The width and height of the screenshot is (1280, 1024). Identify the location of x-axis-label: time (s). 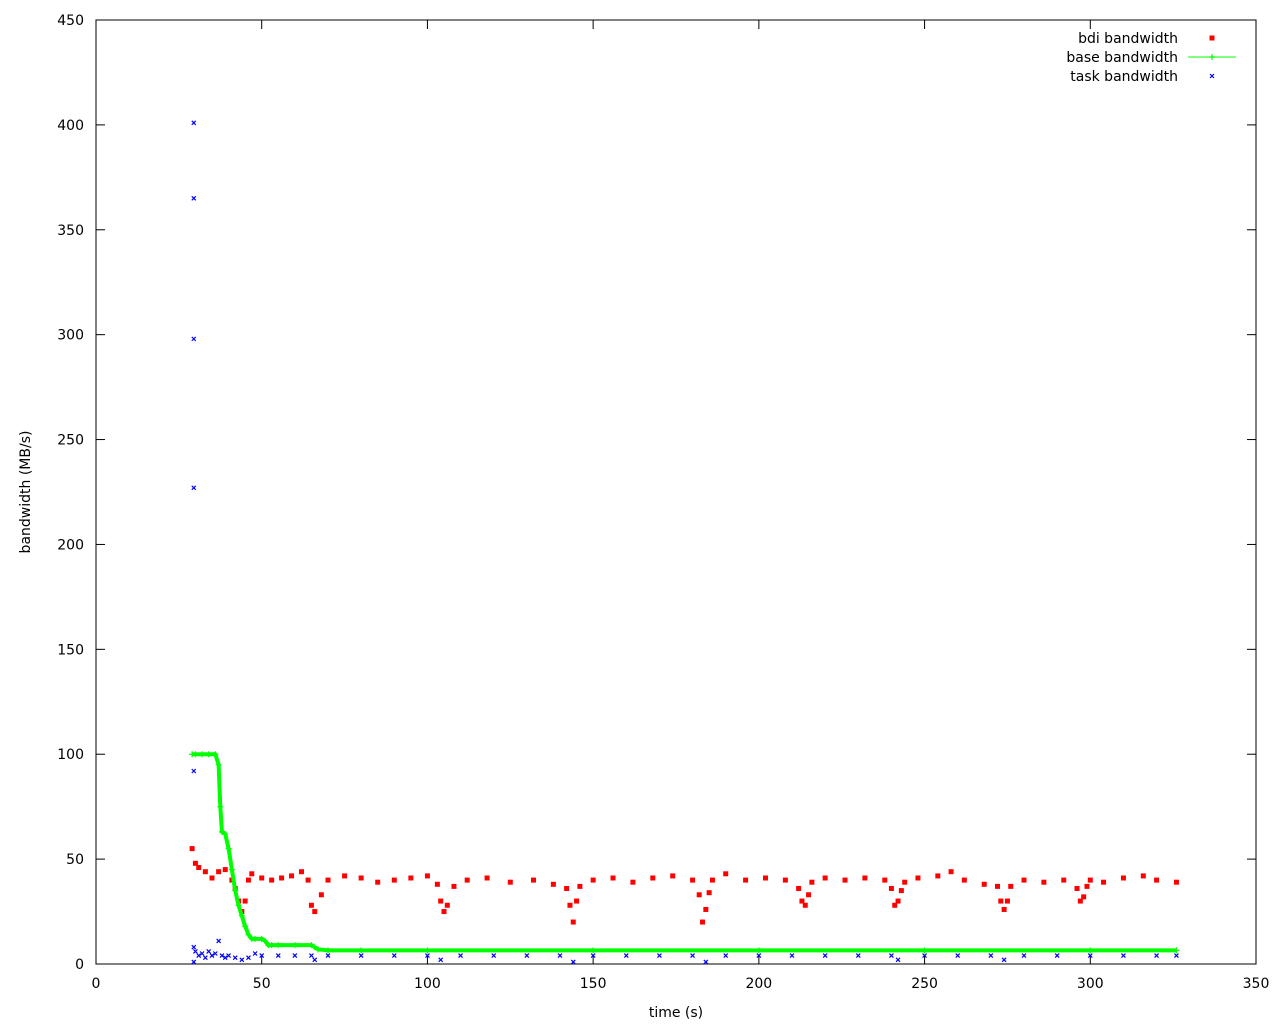
(676, 1013).